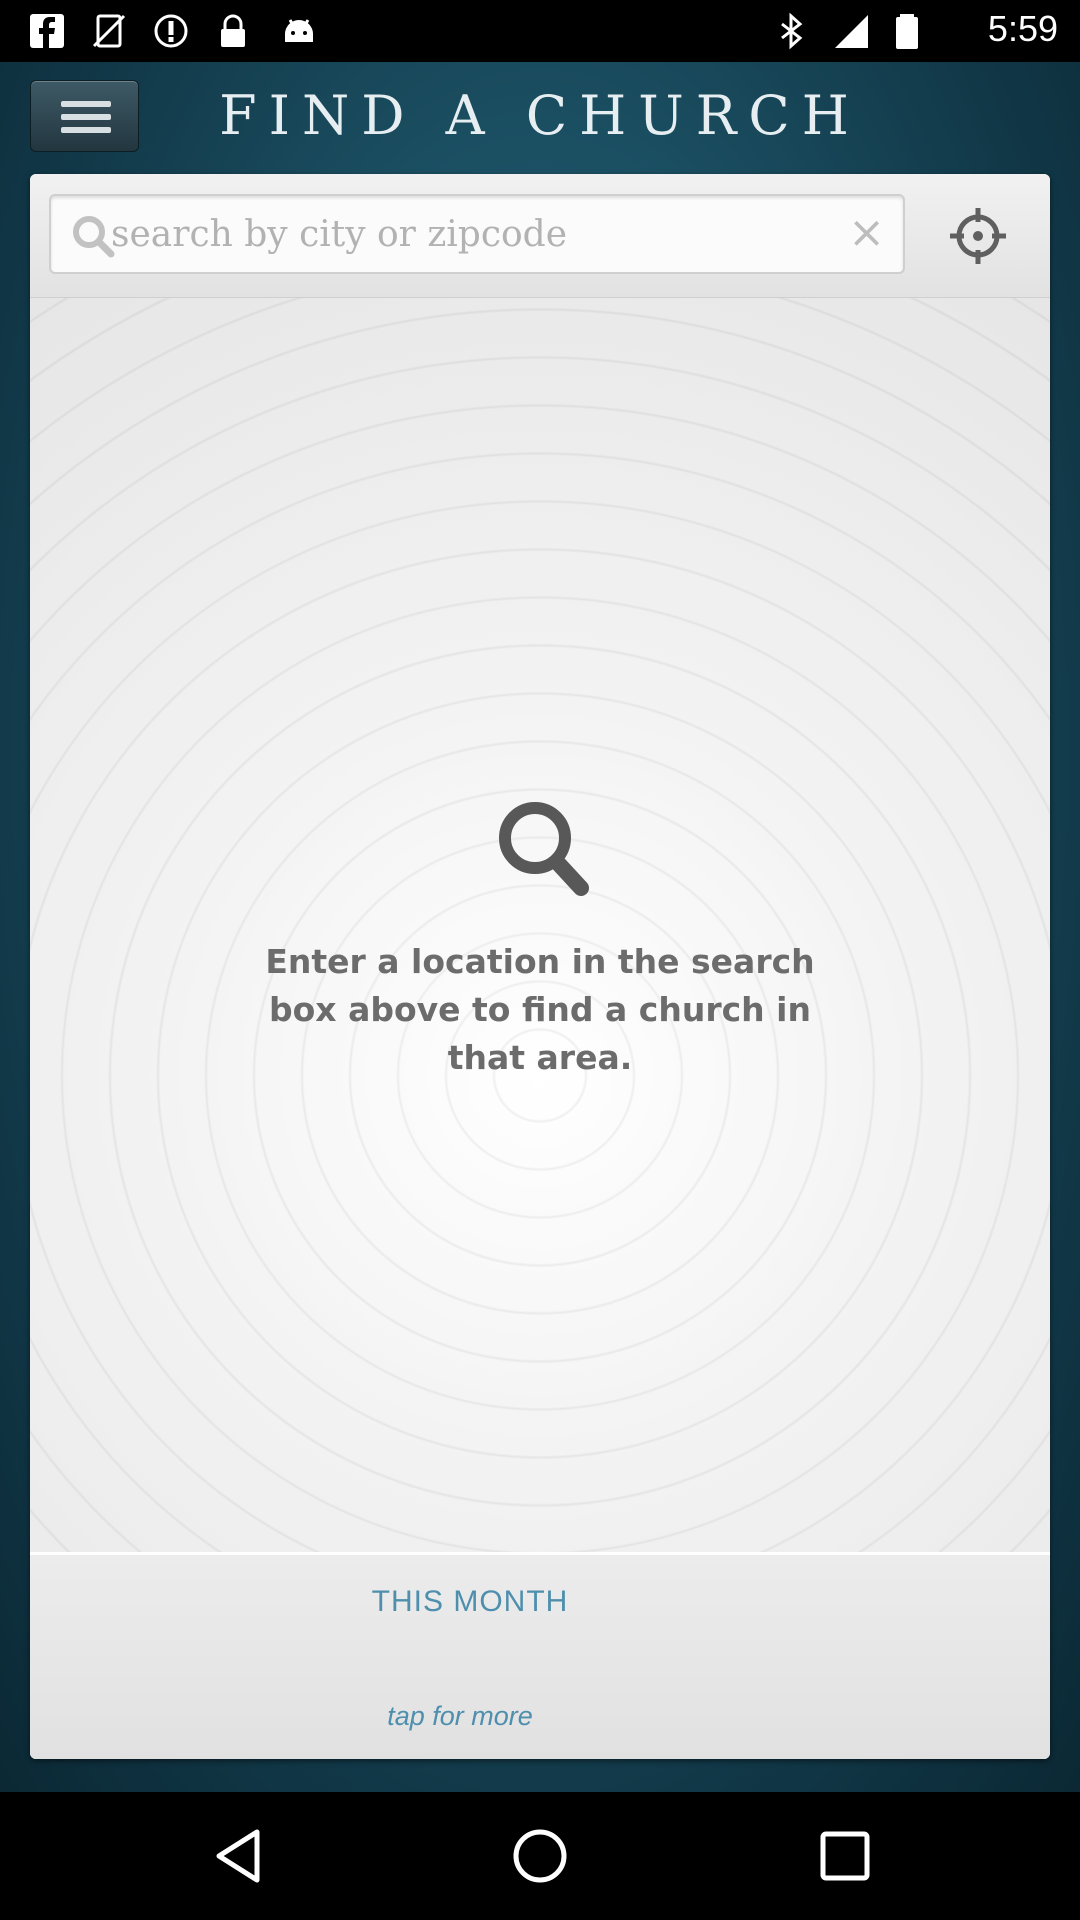 This screenshot has height=1920, width=1080. I want to click on menu-button, so click(84, 116).